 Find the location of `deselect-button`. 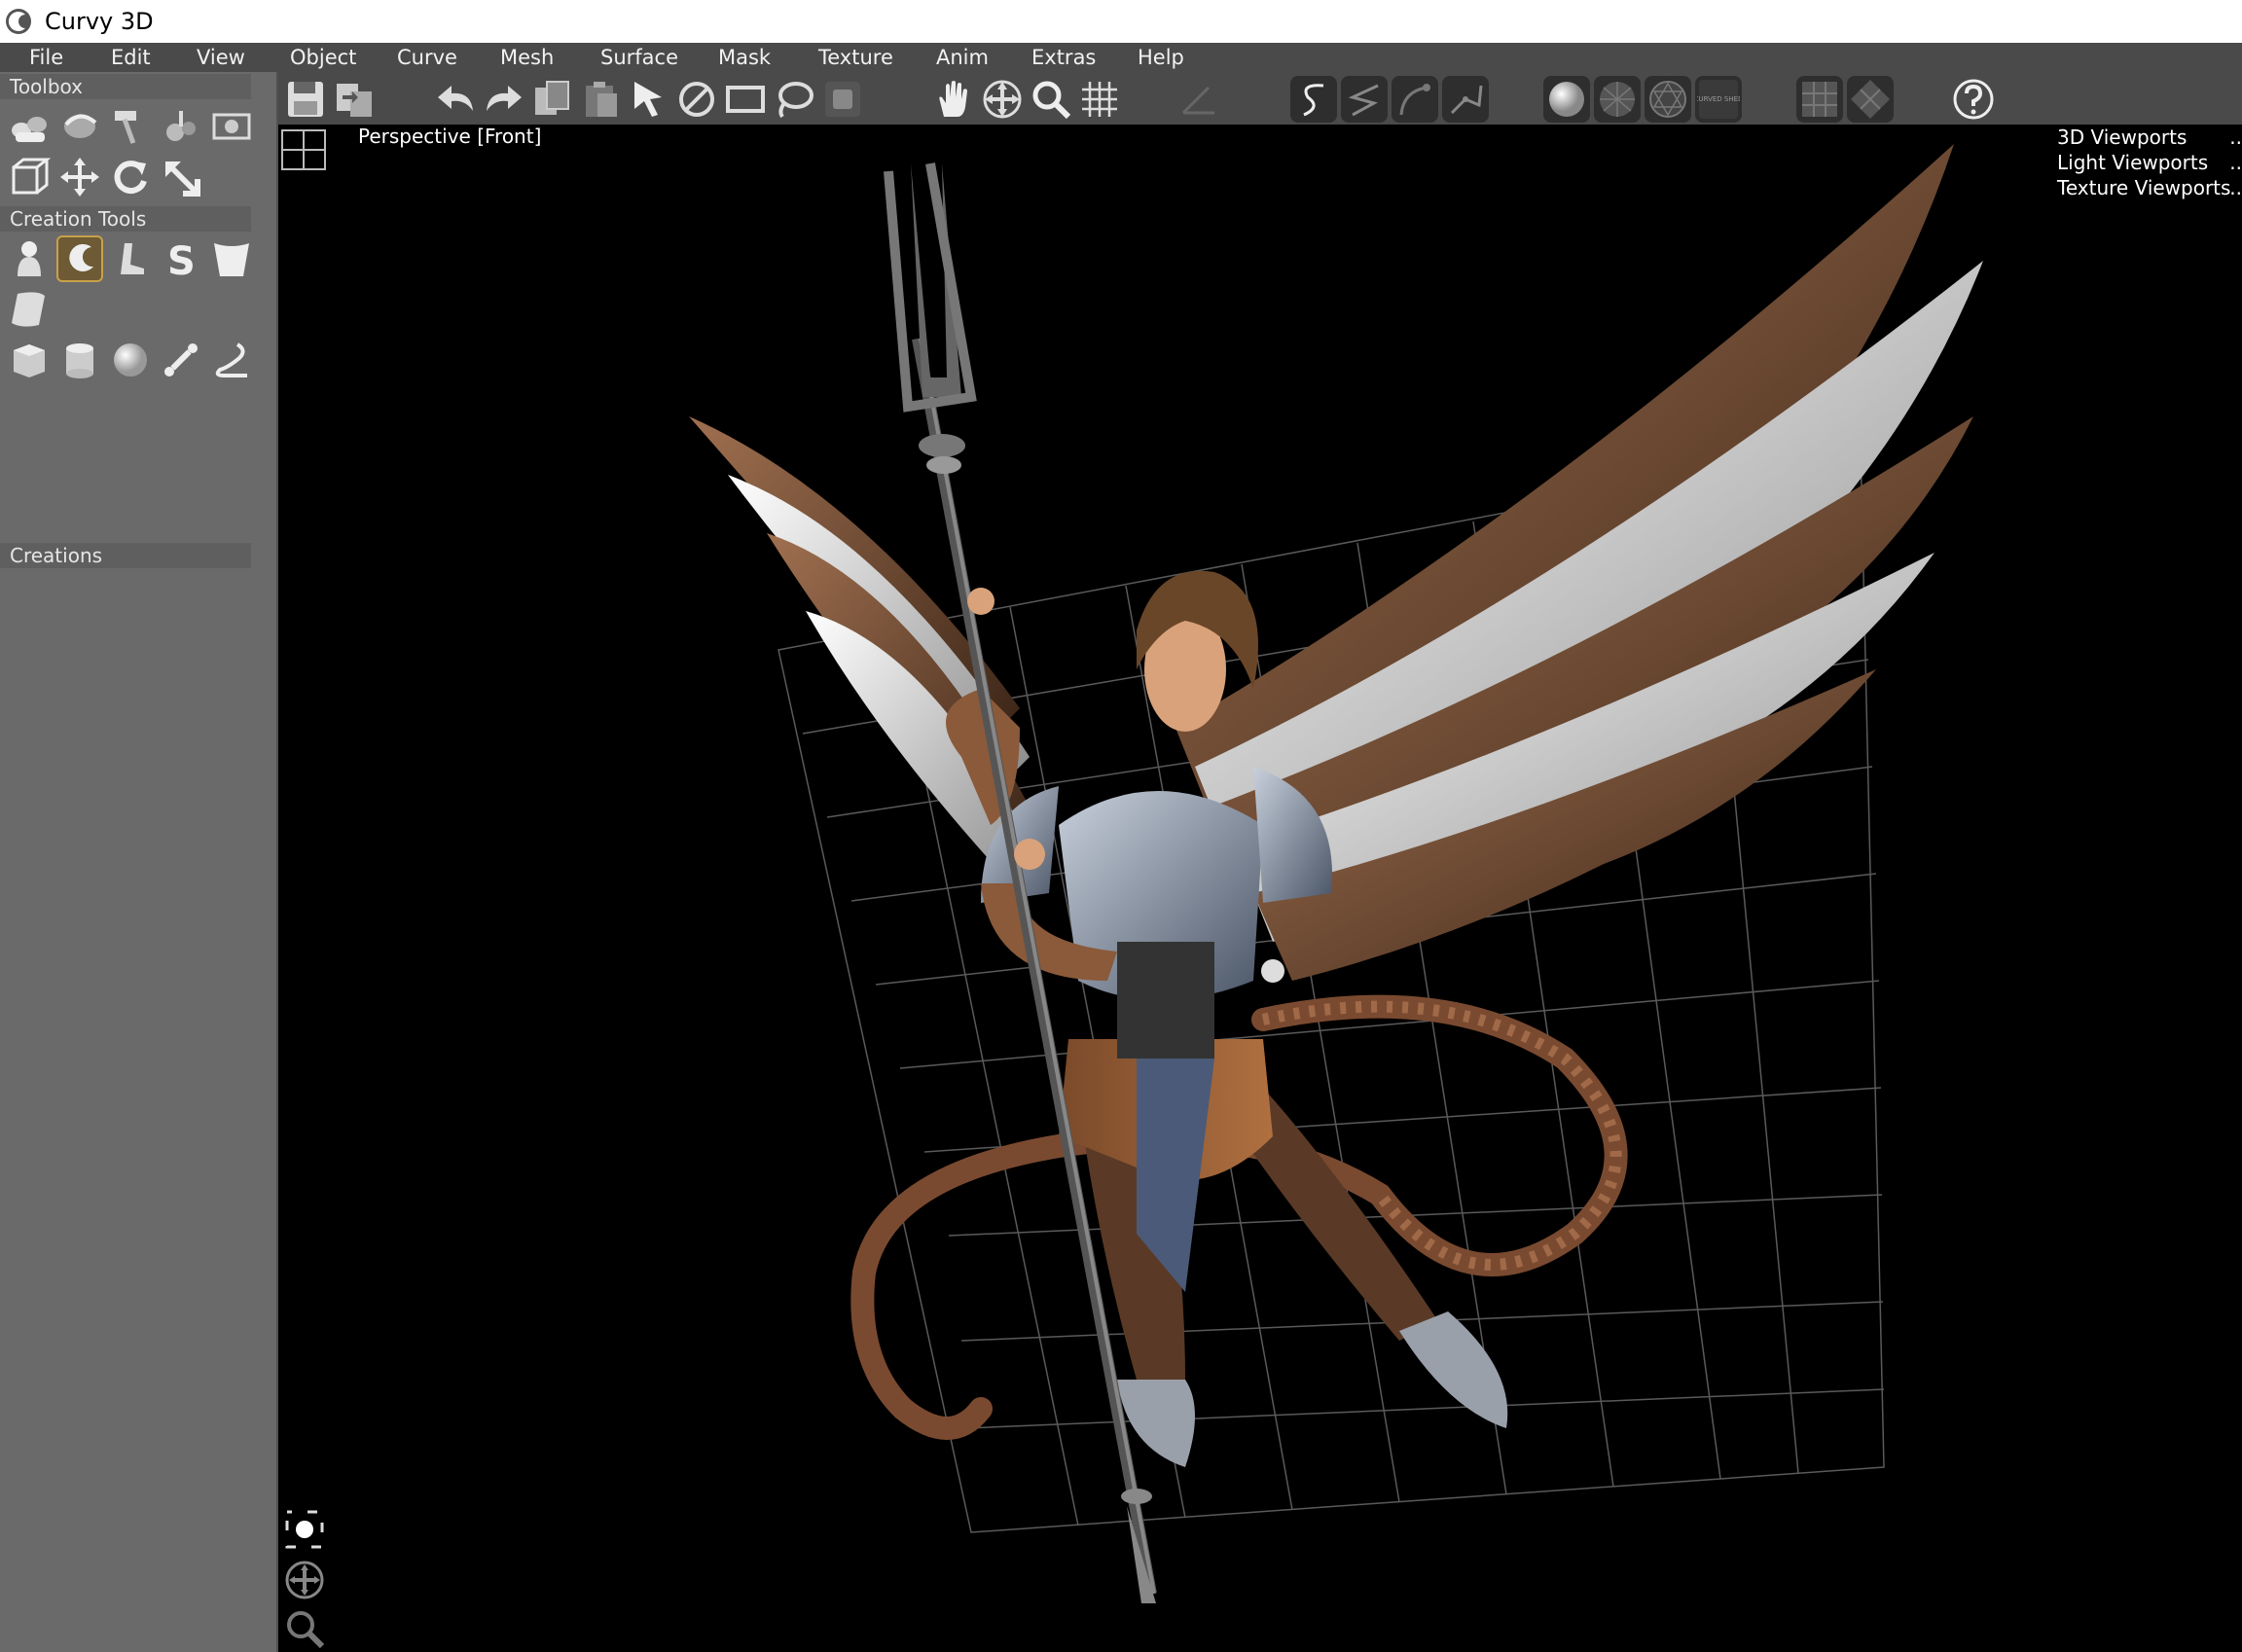

deselect-button is located at coordinates (696, 99).